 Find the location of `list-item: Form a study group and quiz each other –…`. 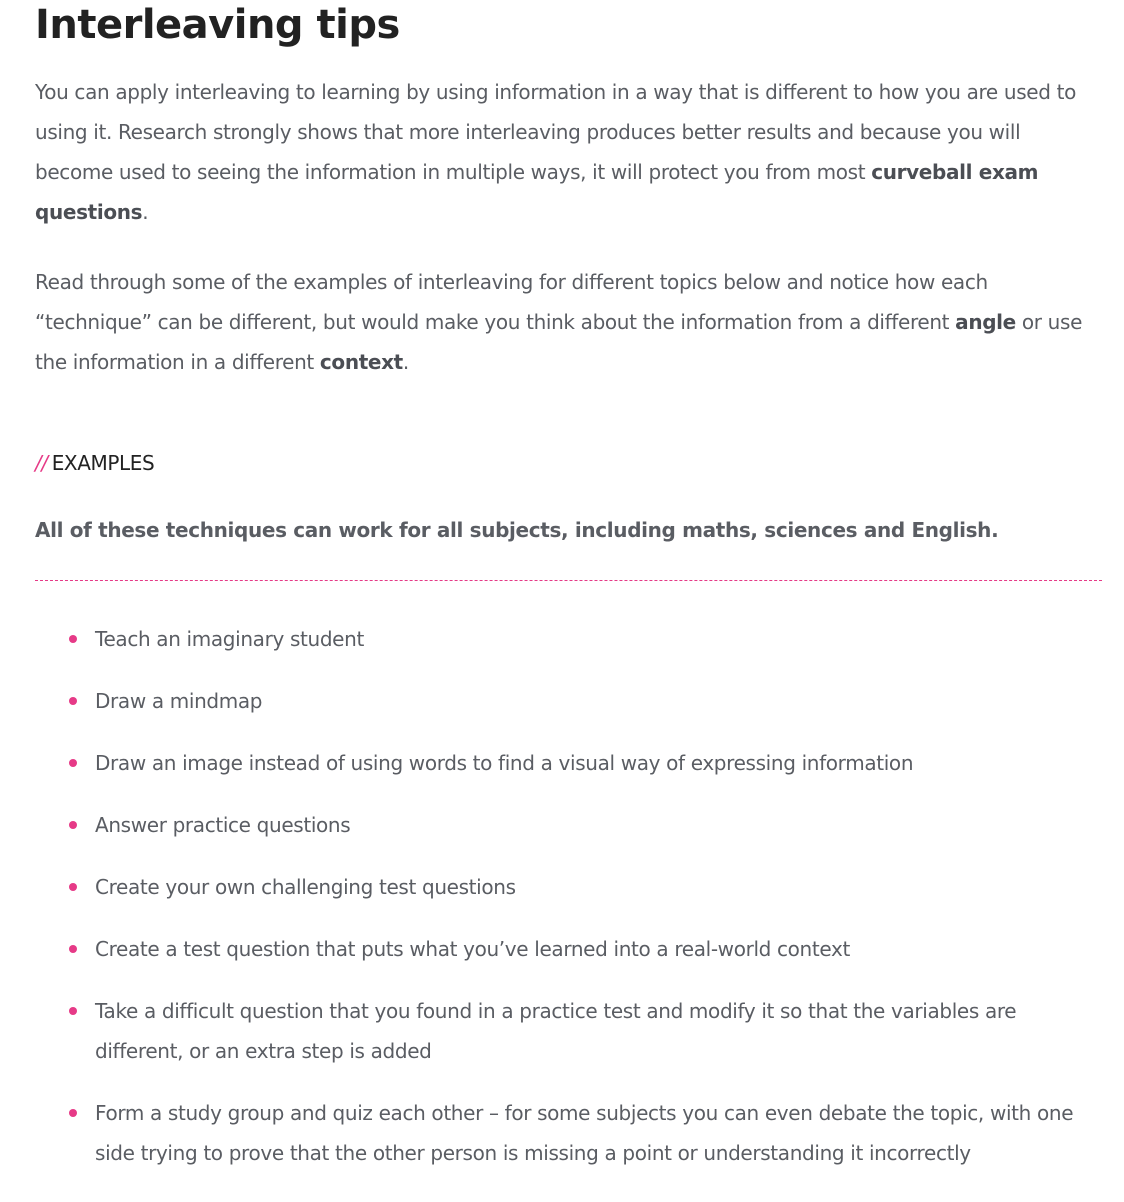

list-item: Form a study group and quiz each other –… is located at coordinates (568, 1133).